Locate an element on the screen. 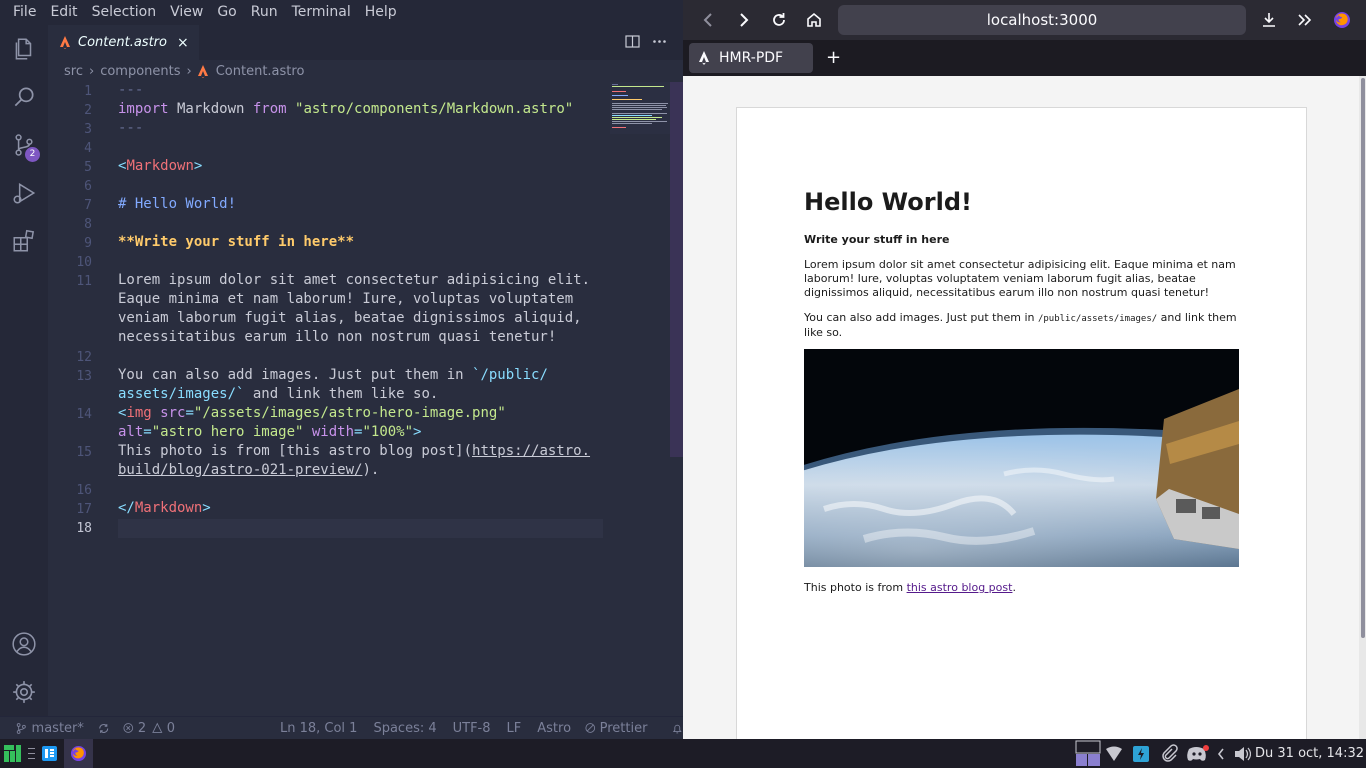  editor-scrollbar is located at coordinates (676, 269).